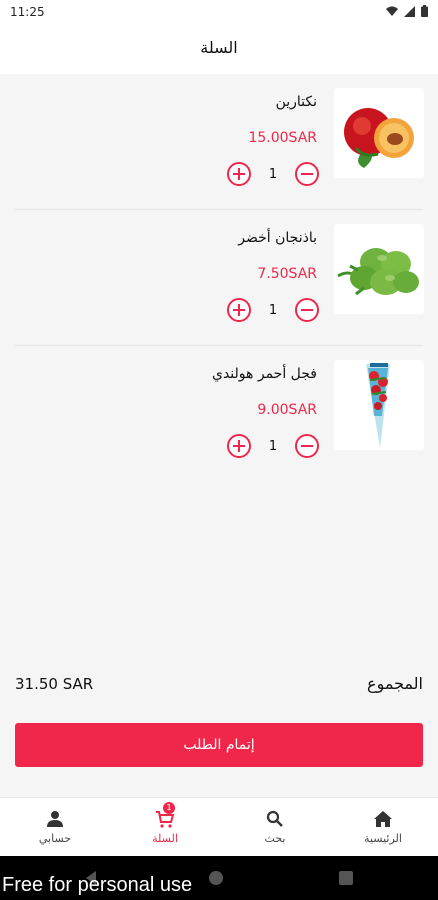 The width and height of the screenshot is (438, 900). Describe the element at coordinates (275, 827) in the screenshot. I see `nav-item-search: بحث` at that location.